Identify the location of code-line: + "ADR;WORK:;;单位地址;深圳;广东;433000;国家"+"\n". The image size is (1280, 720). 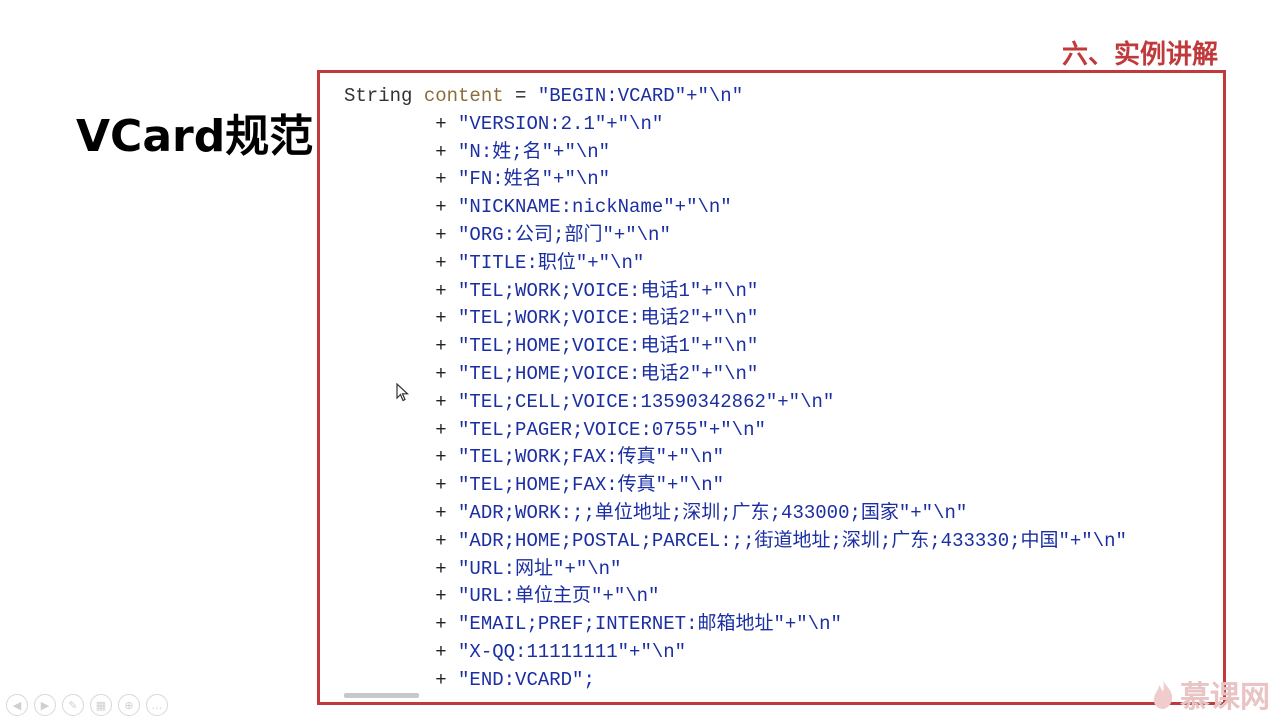
(655, 513).